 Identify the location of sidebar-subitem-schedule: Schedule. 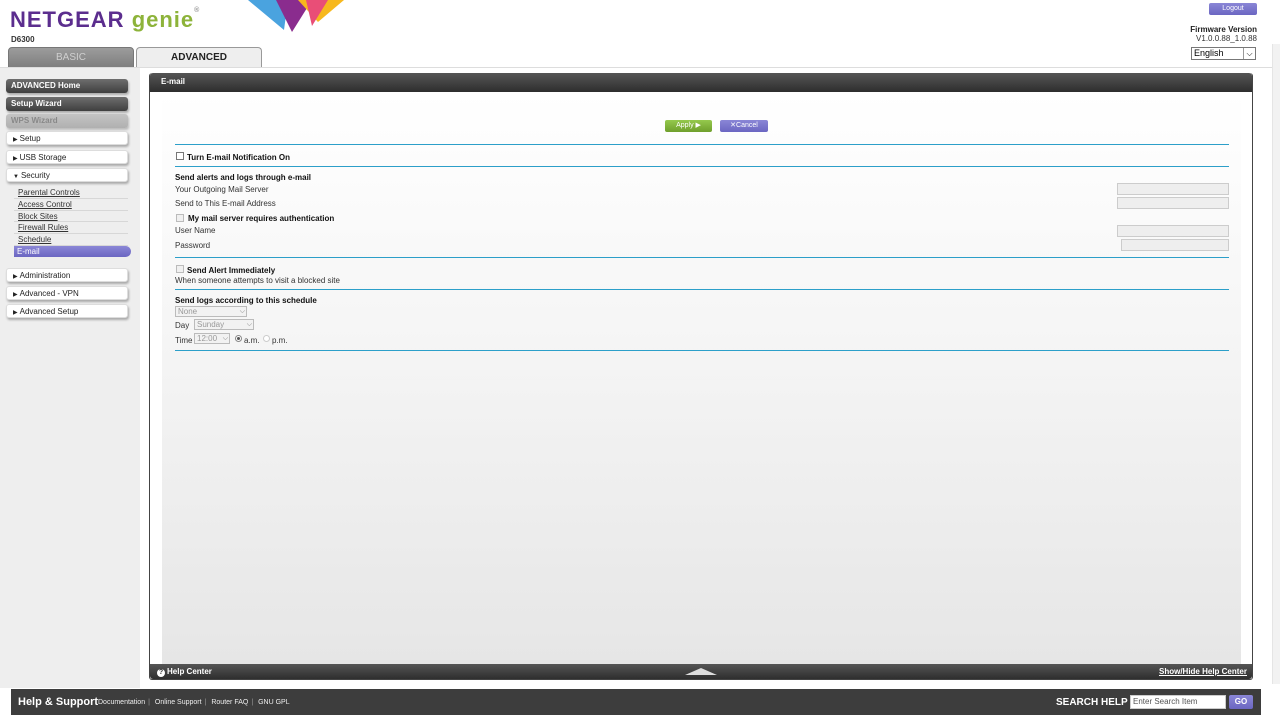
(34, 239).